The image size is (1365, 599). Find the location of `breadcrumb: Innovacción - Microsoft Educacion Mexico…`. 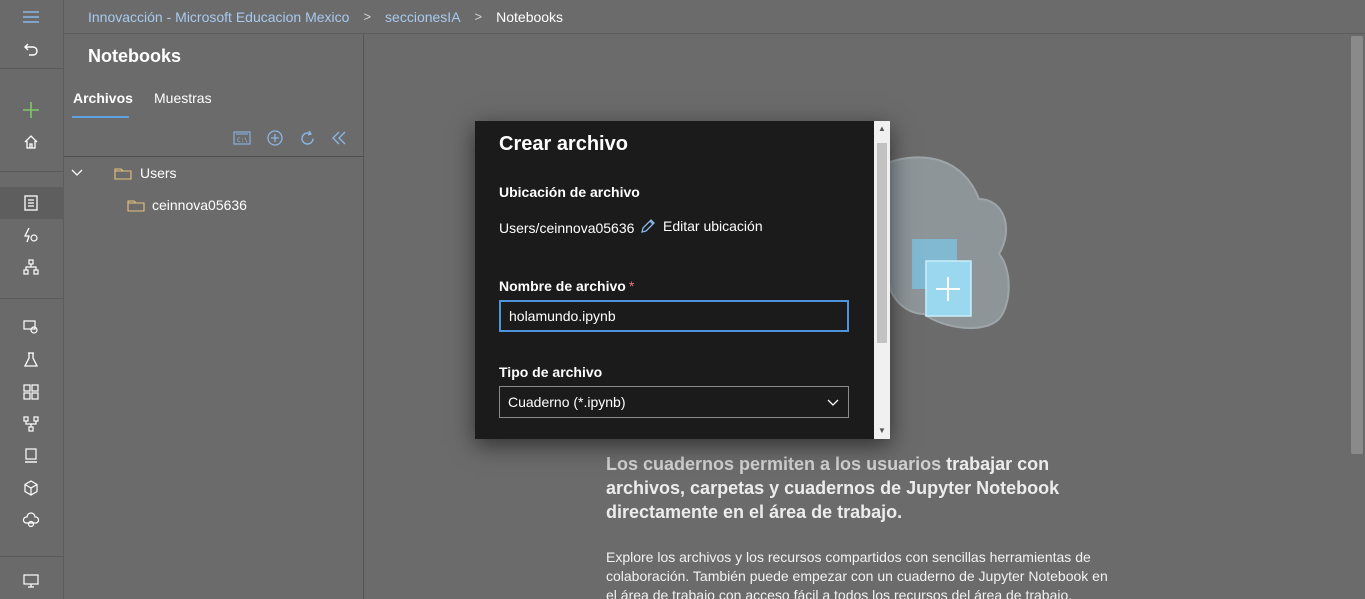

breadcrumb: Innovacción - Microsoft Educacion Mexico… is located at coordinates (714, 17).